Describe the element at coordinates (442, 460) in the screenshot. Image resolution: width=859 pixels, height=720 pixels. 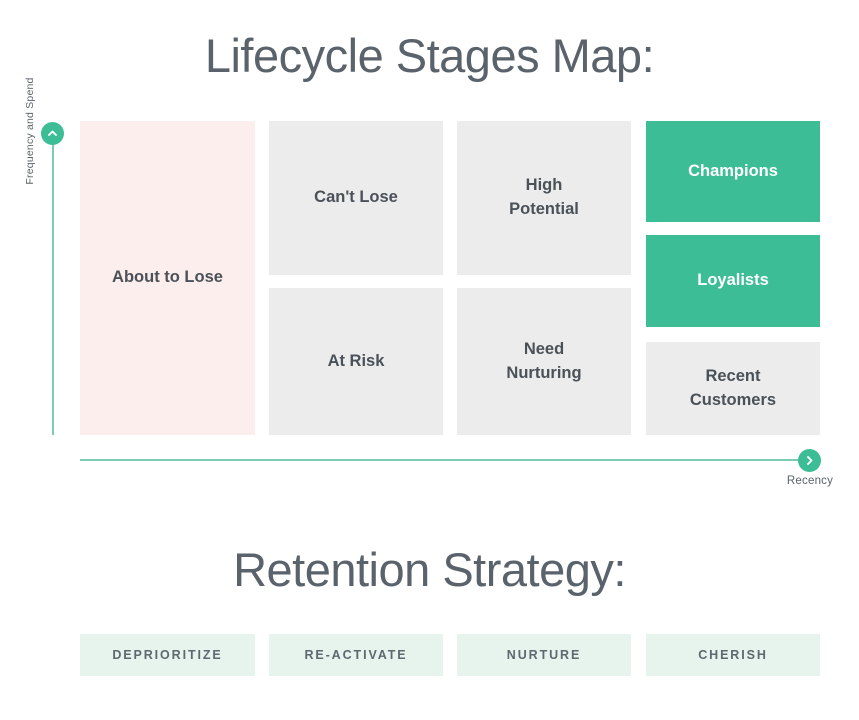
I see `x-axis-line` at that location.